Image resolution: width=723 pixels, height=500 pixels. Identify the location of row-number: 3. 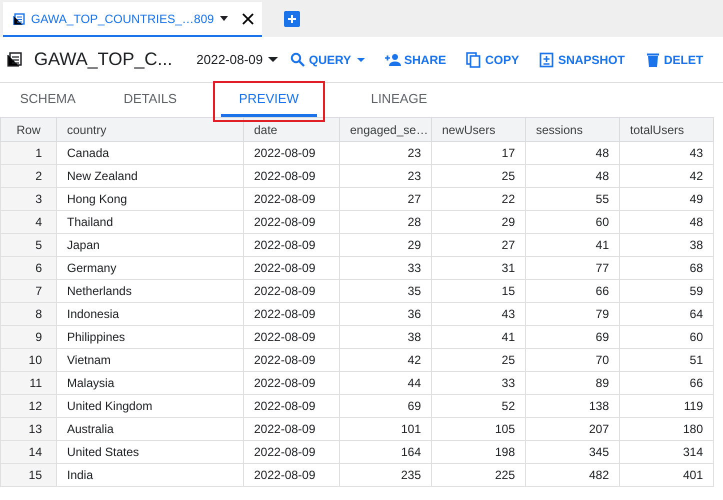
(28, 199).